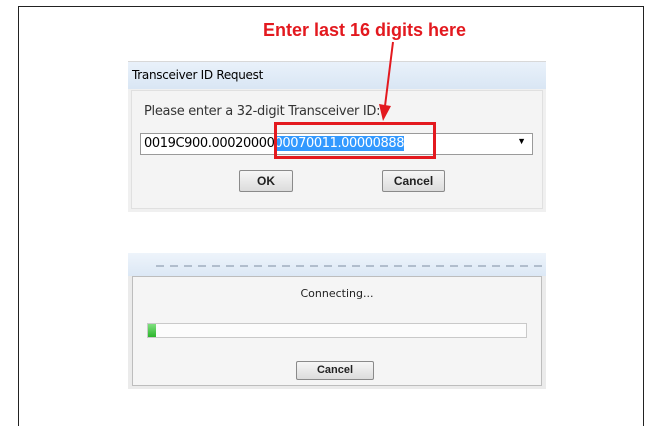 Image resolution: width=649 pixels, height=426 pixels. I want to click on highlight-box, so click(355, 140).